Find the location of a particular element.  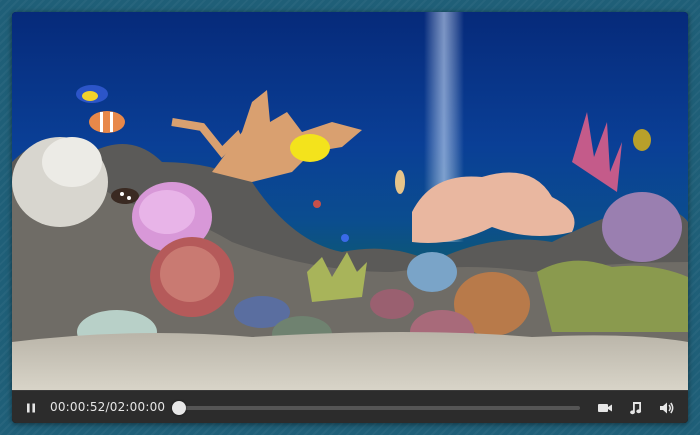

fish-yellow-tang is located at coordinates (310, 148).